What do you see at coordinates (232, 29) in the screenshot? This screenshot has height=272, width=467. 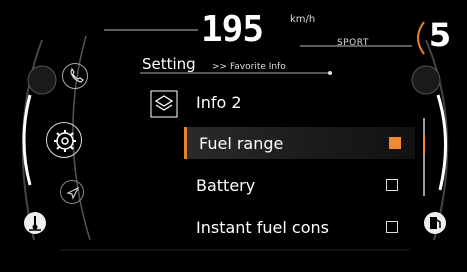 I see `speed-readout: 195` at bounding box center [232, 29].